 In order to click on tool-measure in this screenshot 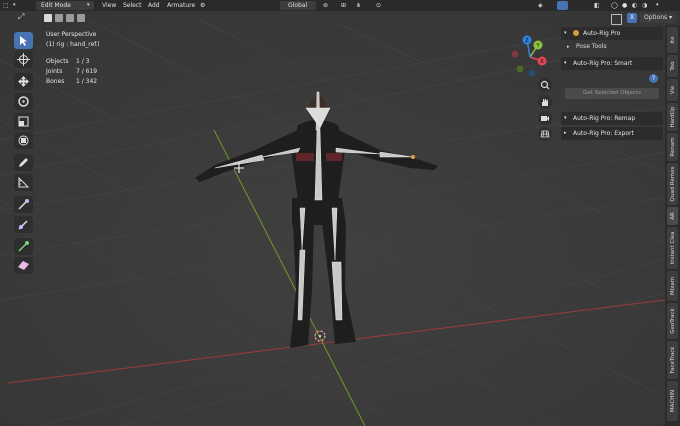, I will do `click(23, 182)`.